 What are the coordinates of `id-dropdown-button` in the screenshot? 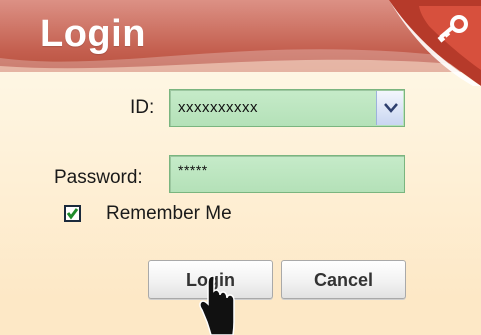 It's located at (389, 108).